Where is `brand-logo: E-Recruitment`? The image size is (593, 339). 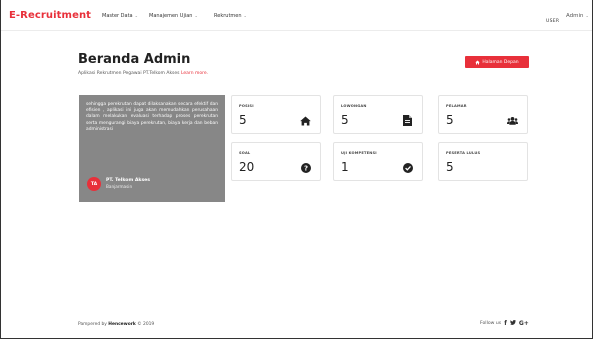 brand-logo: E-Recruitment is located at coordinates (50, 15).